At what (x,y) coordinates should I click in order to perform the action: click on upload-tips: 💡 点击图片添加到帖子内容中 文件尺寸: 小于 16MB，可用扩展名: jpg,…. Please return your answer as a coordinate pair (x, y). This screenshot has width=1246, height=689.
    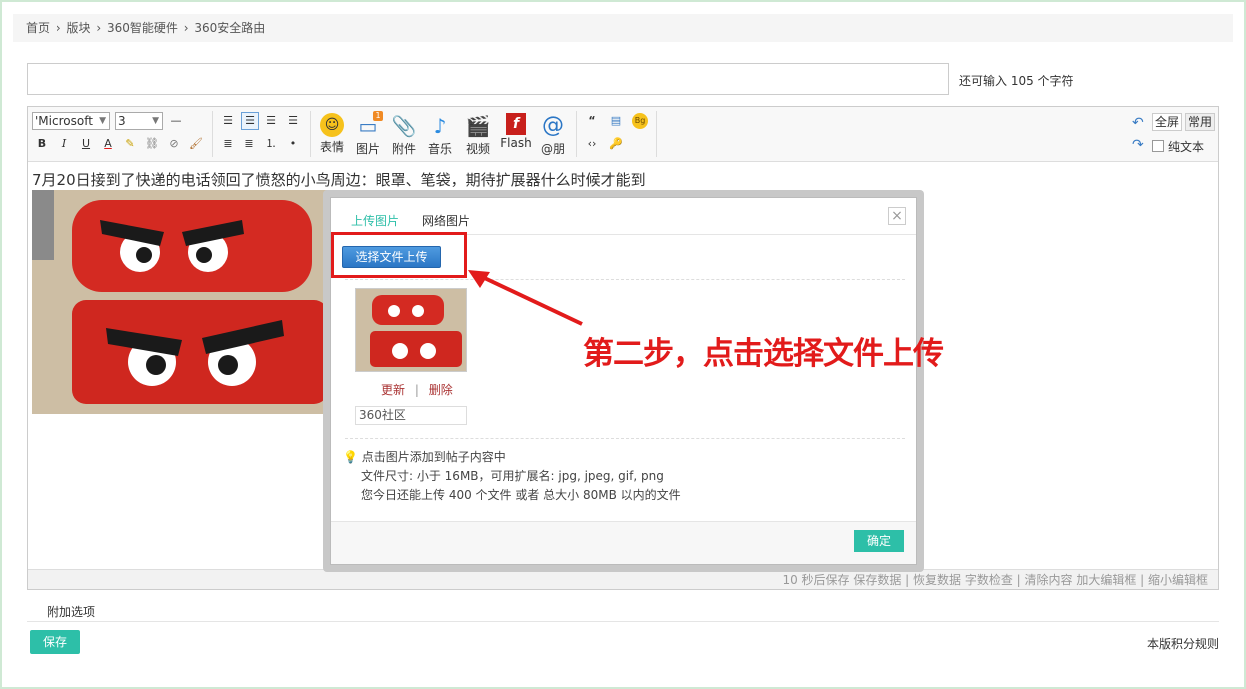
    Looking at the image, I should click on (512, 476).